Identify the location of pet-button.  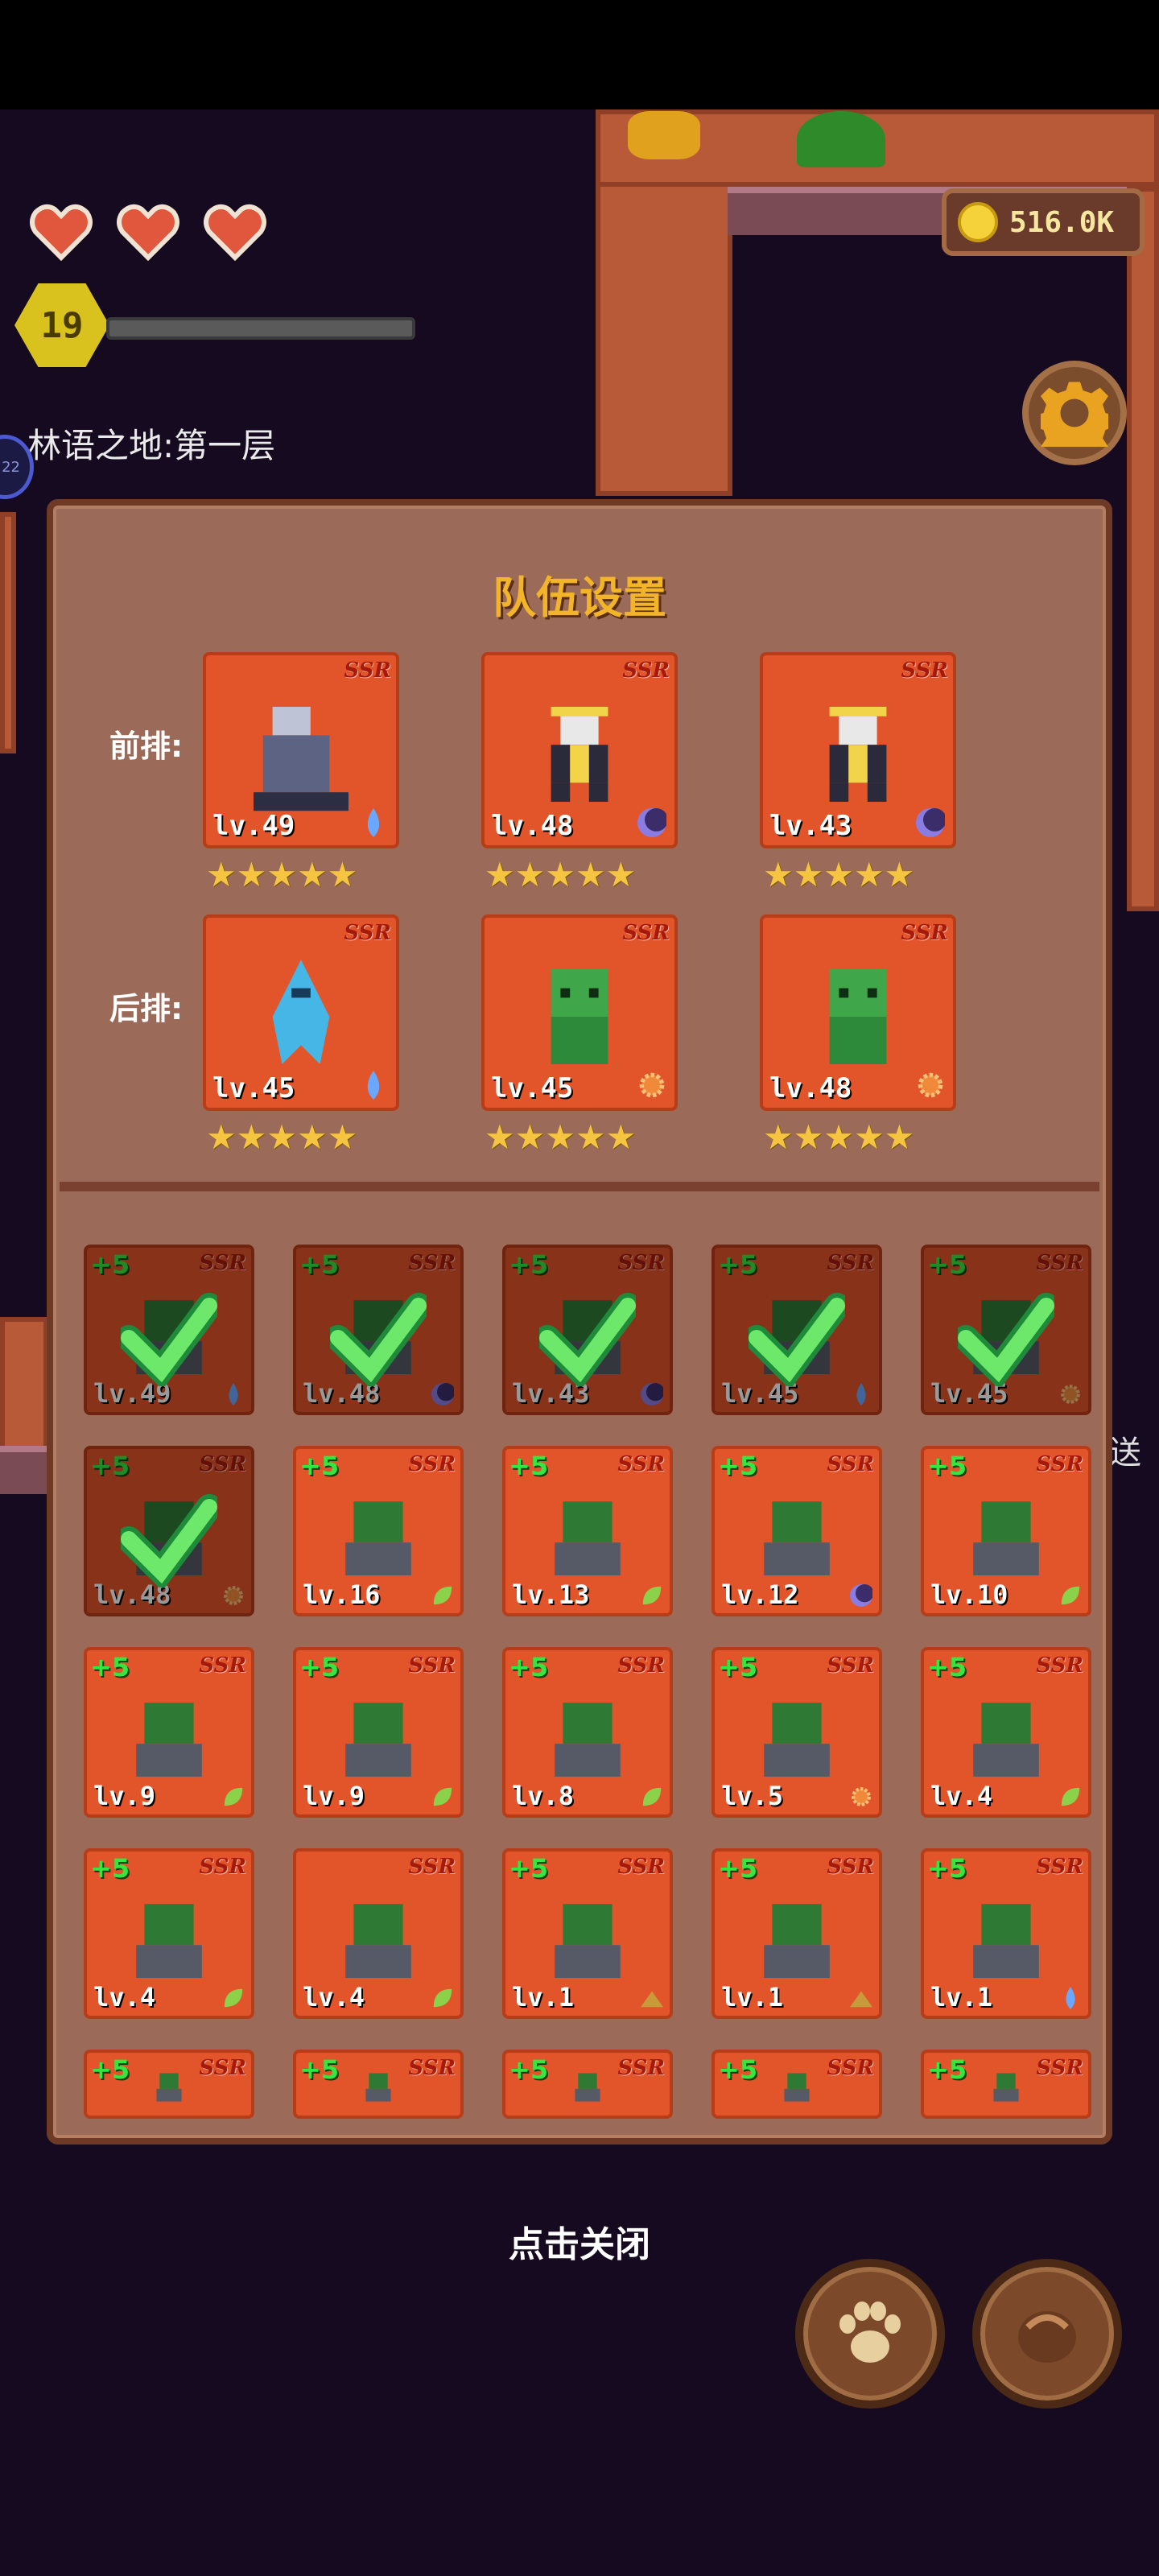
(870, 2334).